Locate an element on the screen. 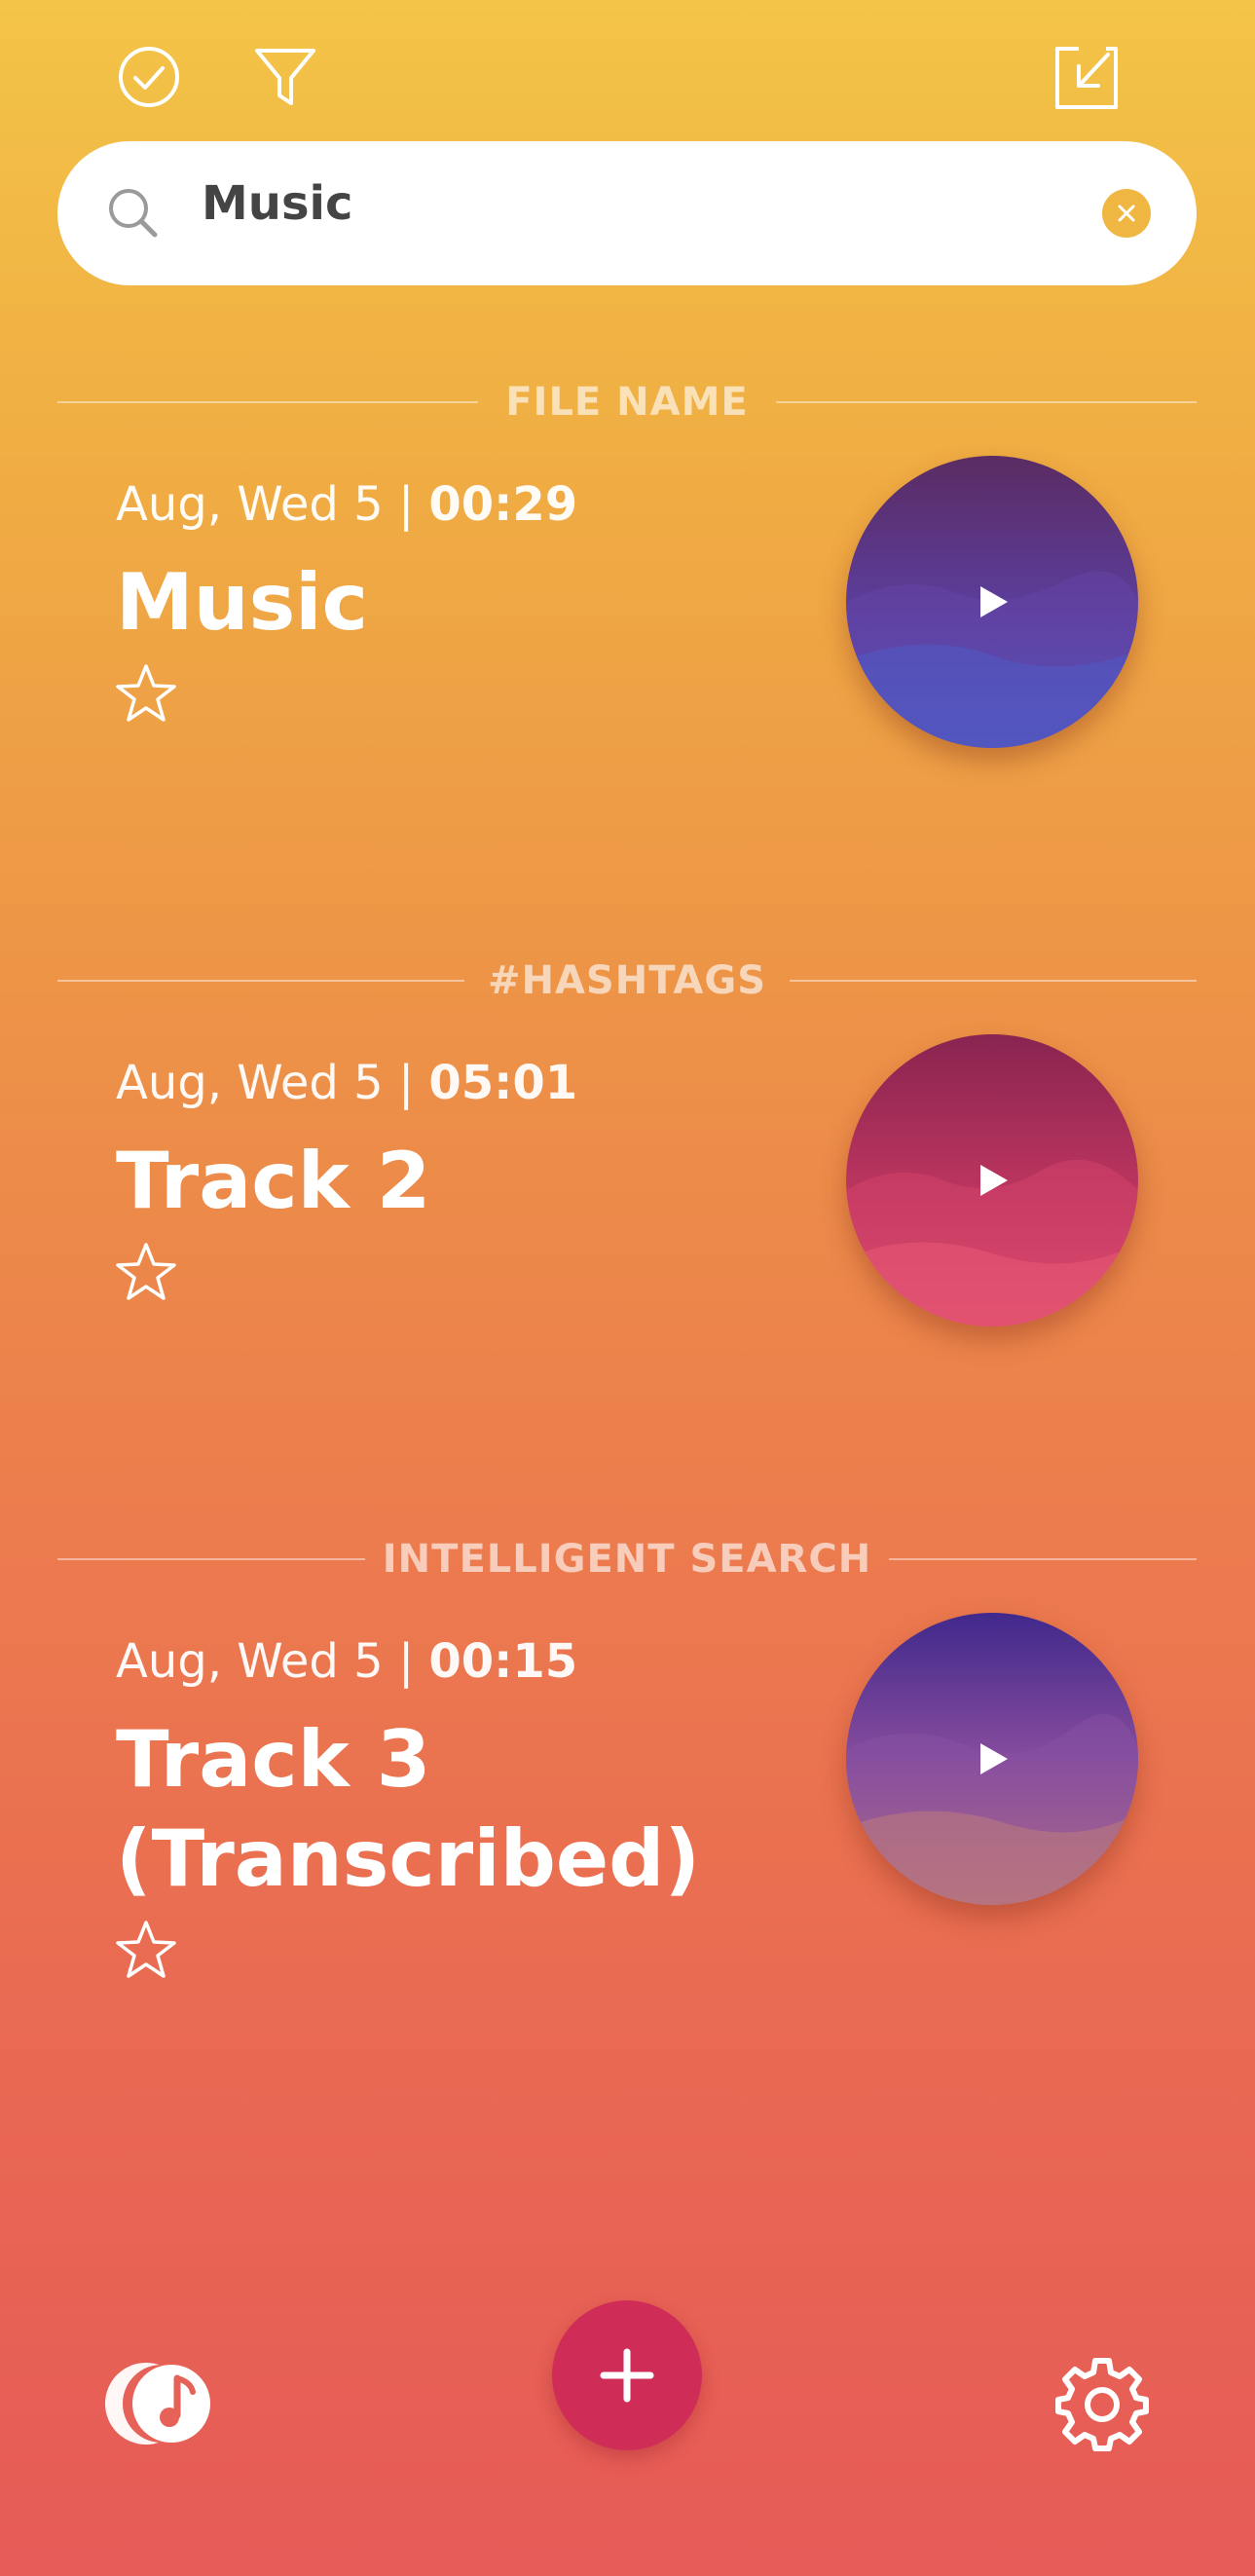 Image resolution: width=1255 pixels, height=2576 pixels. library-button is located at coordinates (162, 2403).